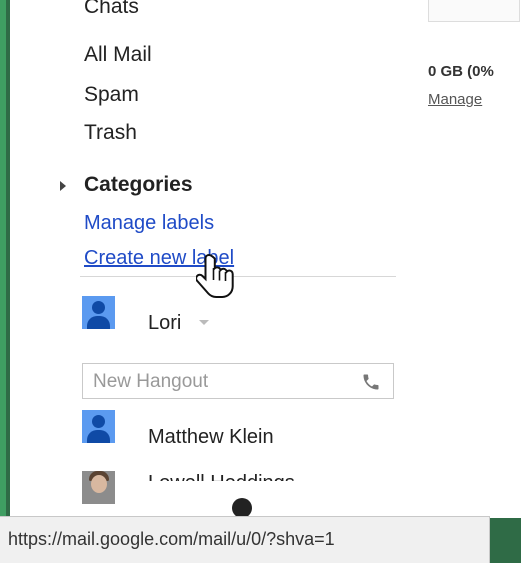 This screenshot has height=563, width=521. I want to click on storage-usage: 0 GB (0%, so click(461, 71).